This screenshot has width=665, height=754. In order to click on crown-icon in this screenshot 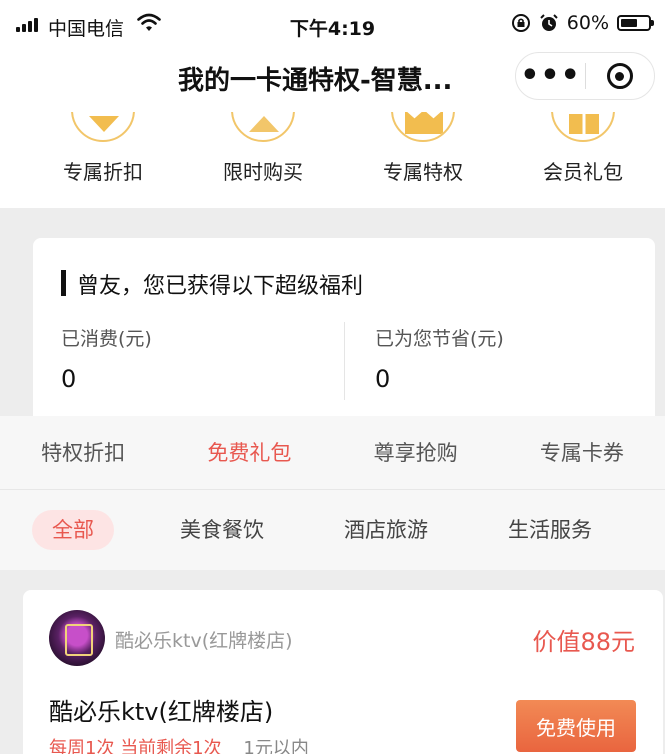, I will do `click(423, 127)`.